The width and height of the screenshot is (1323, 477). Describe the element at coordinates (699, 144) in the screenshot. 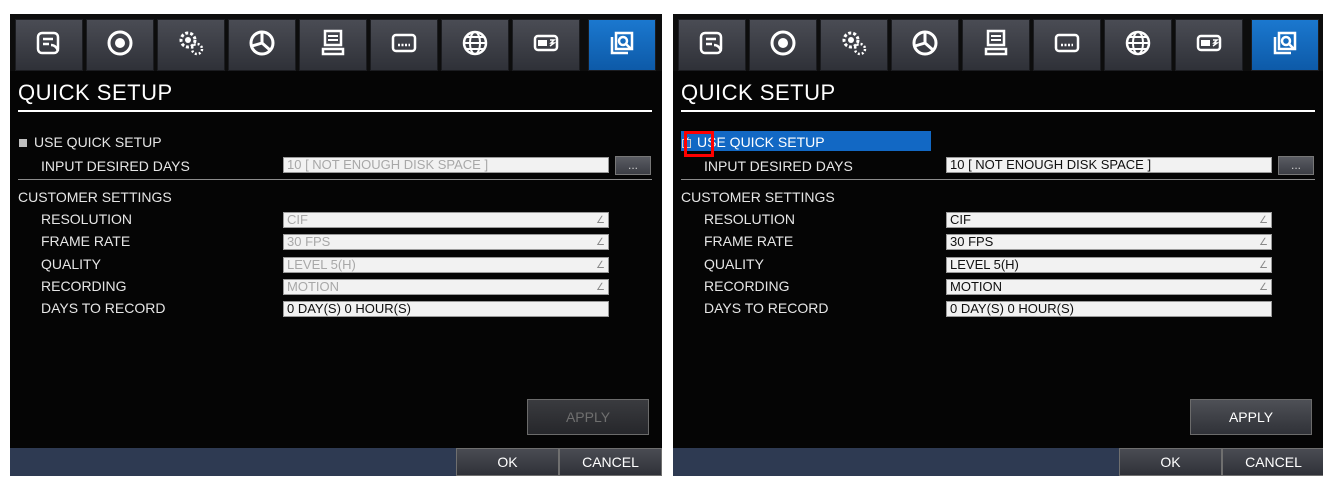

I see `highlight-box` at that location.